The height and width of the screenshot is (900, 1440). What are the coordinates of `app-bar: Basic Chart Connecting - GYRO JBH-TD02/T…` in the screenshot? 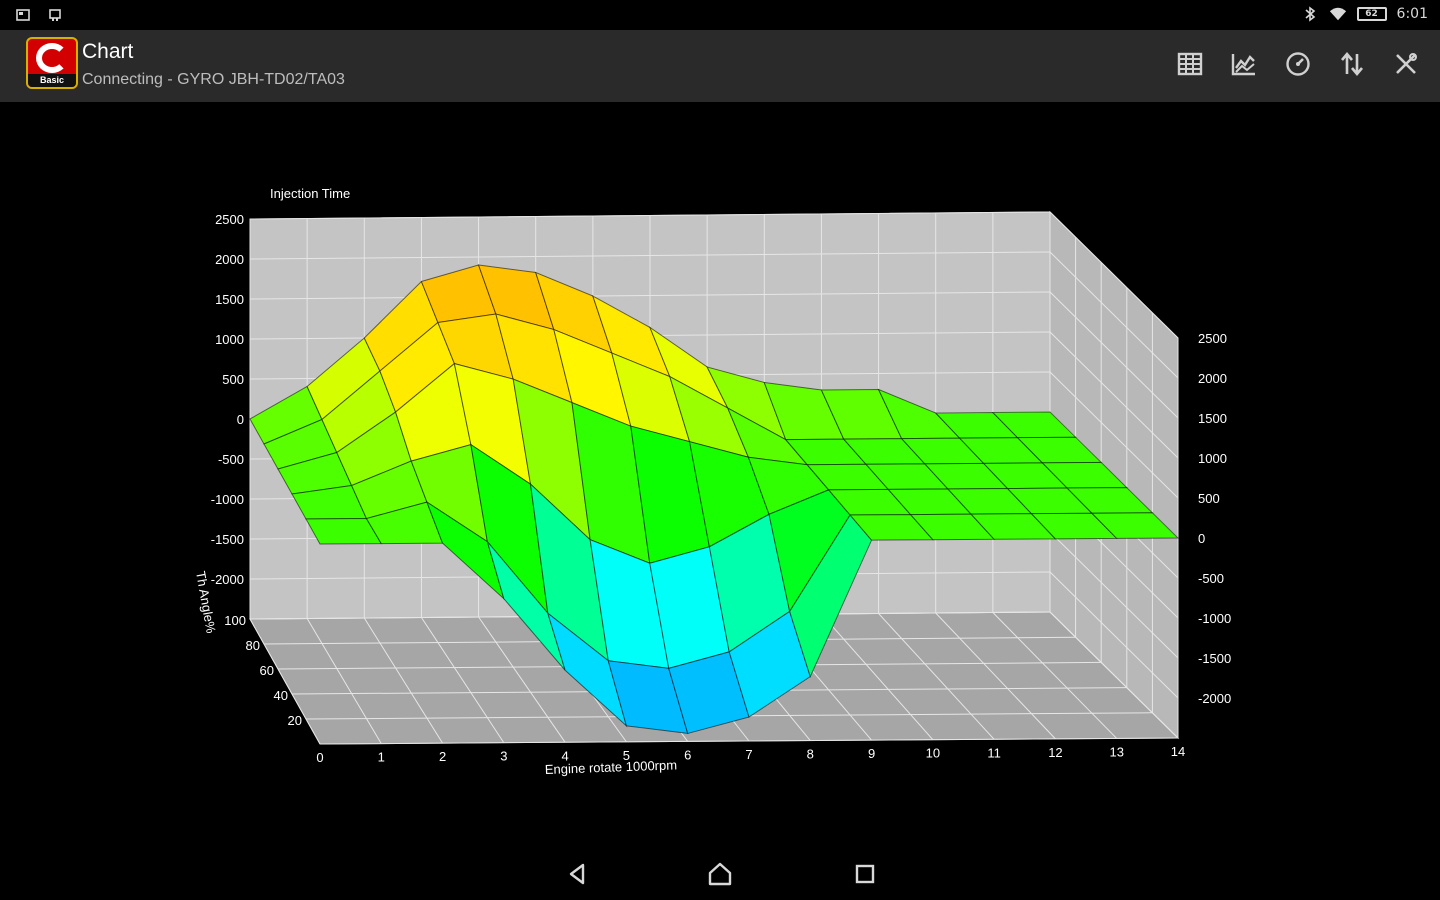 It's located at (720, 66).